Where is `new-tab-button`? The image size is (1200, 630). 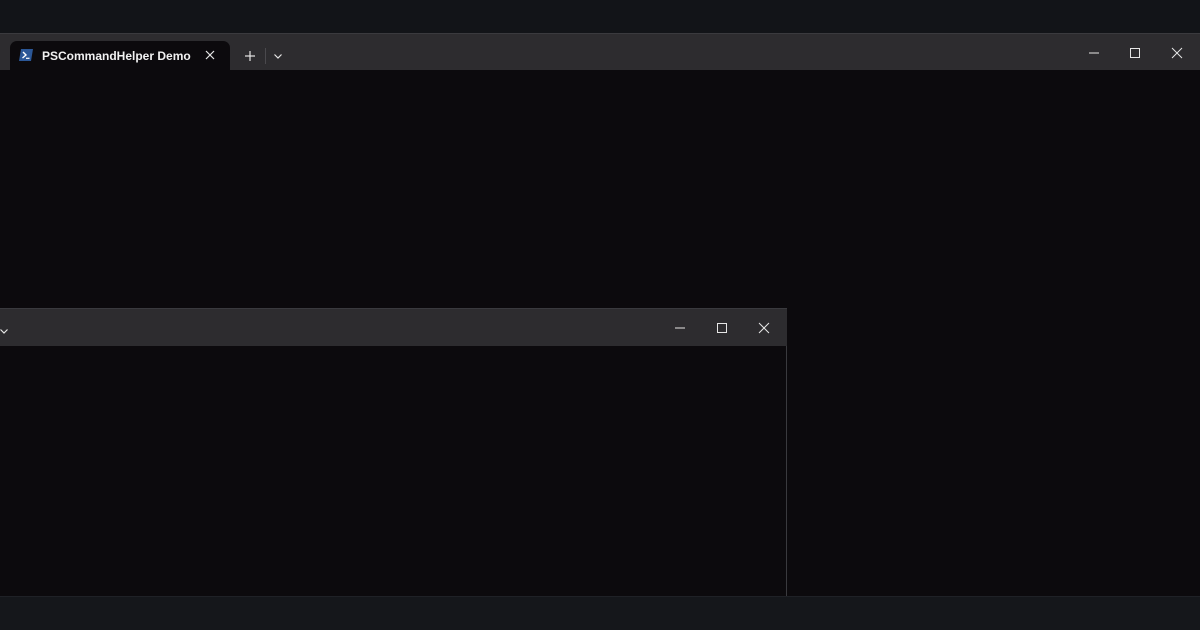
new-tab-button is located at coordinates (250, 56).